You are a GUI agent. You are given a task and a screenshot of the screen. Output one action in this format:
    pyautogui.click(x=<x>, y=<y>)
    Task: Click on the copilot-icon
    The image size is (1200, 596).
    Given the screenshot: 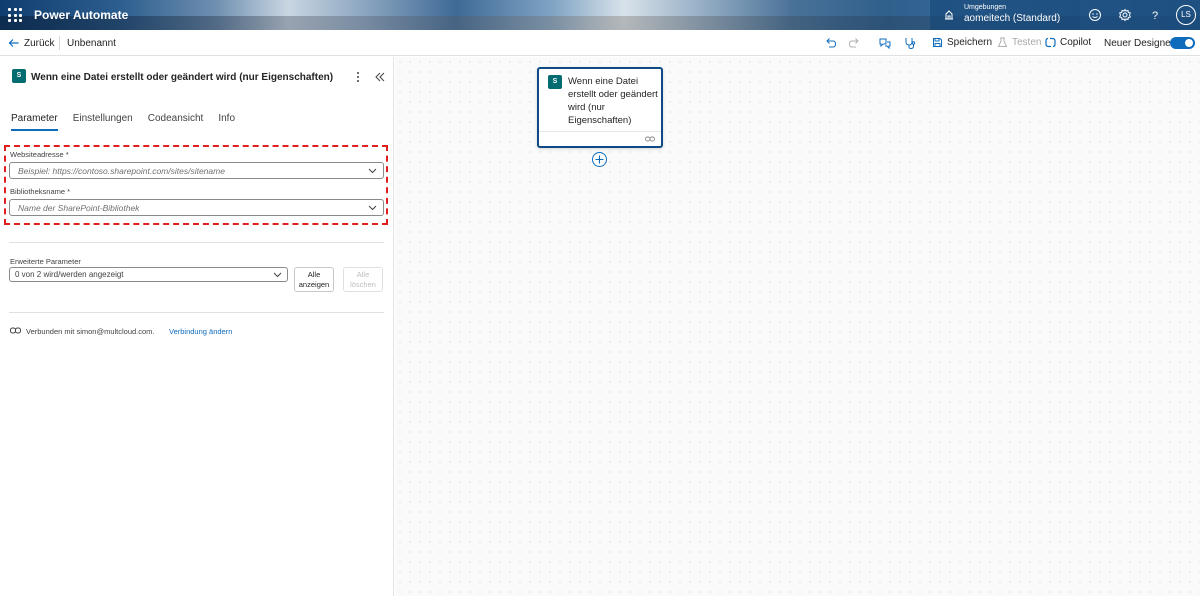 What is the action you would take?
    pyautogui.click(x=1050, y=42)
    